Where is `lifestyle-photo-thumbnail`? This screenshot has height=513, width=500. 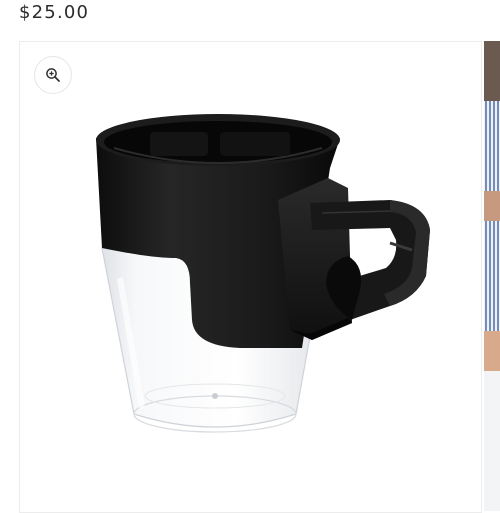 lifestyle-photo-thumbnail is located at coordinates (492, 276).